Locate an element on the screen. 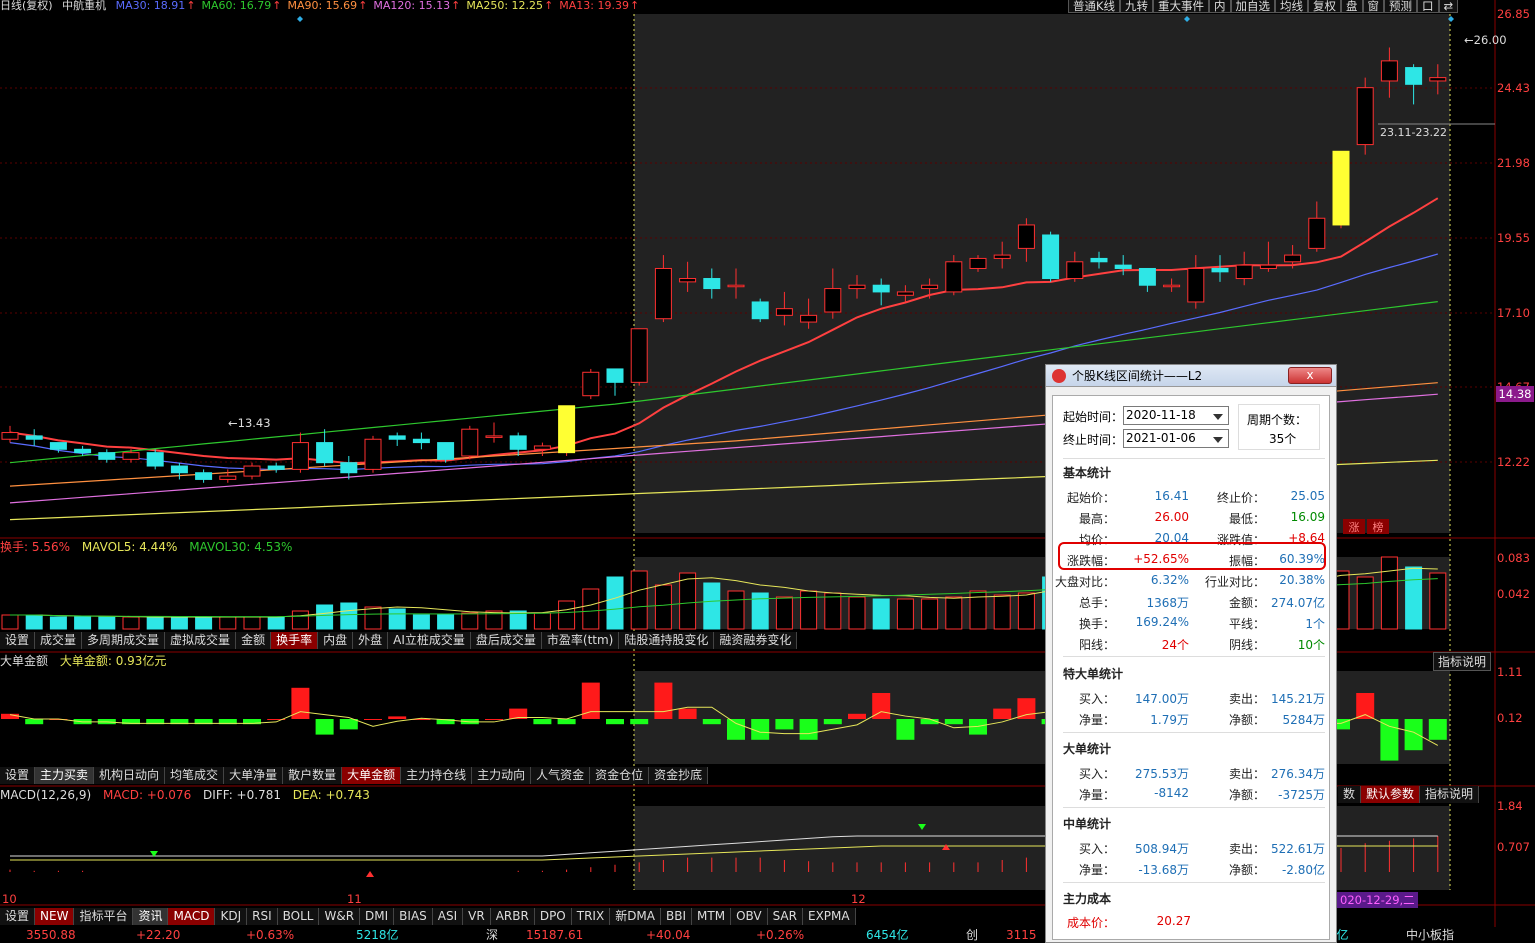 This screenshot has height=943, width=1535. tabs1-item-8: AI立桩成交量 is located at coordinates (429, 640).